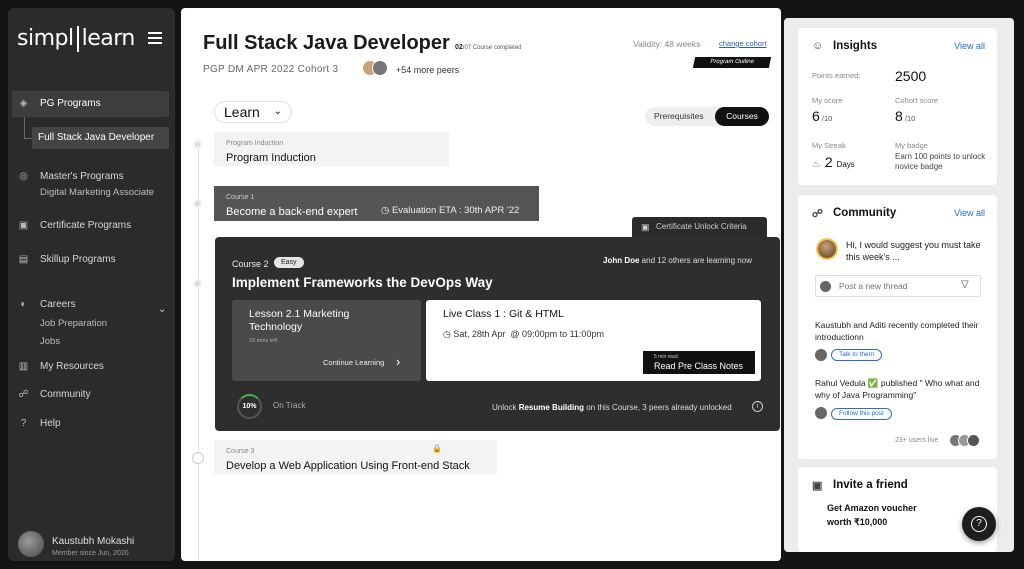 The height and width of the screenshot is (569, 1024). I want to click on info-icon: i, so click(757, 406).